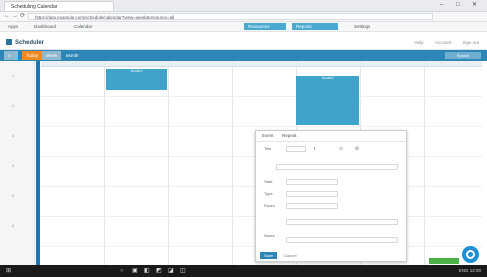  Describe the element at coordinates (17, 163) in the screenshot. I see `left-rail: 1 2 3 4 5 6` at that location.